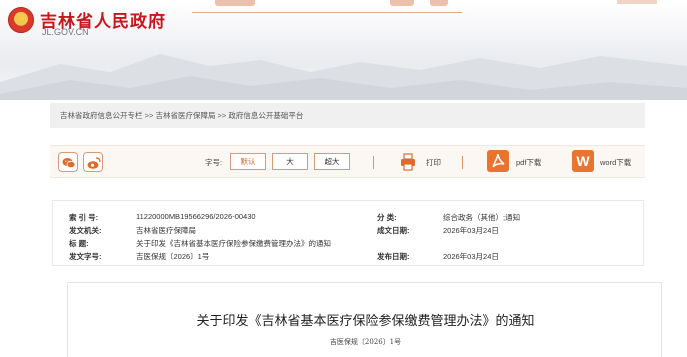  I want to click on publish-date-value: 2026年03月24日, so click(471, 256).